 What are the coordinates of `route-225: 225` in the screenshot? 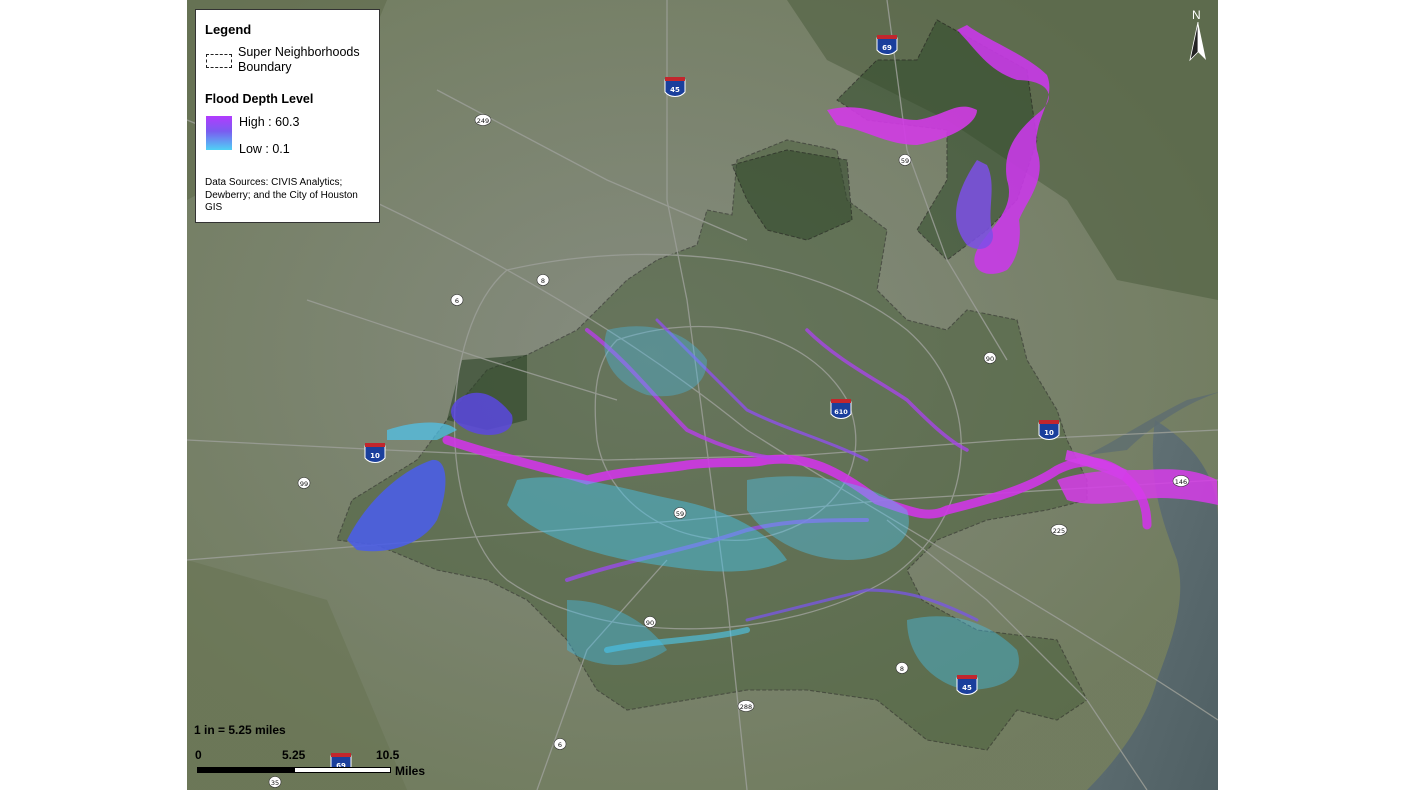 It's located at (1059, 530).